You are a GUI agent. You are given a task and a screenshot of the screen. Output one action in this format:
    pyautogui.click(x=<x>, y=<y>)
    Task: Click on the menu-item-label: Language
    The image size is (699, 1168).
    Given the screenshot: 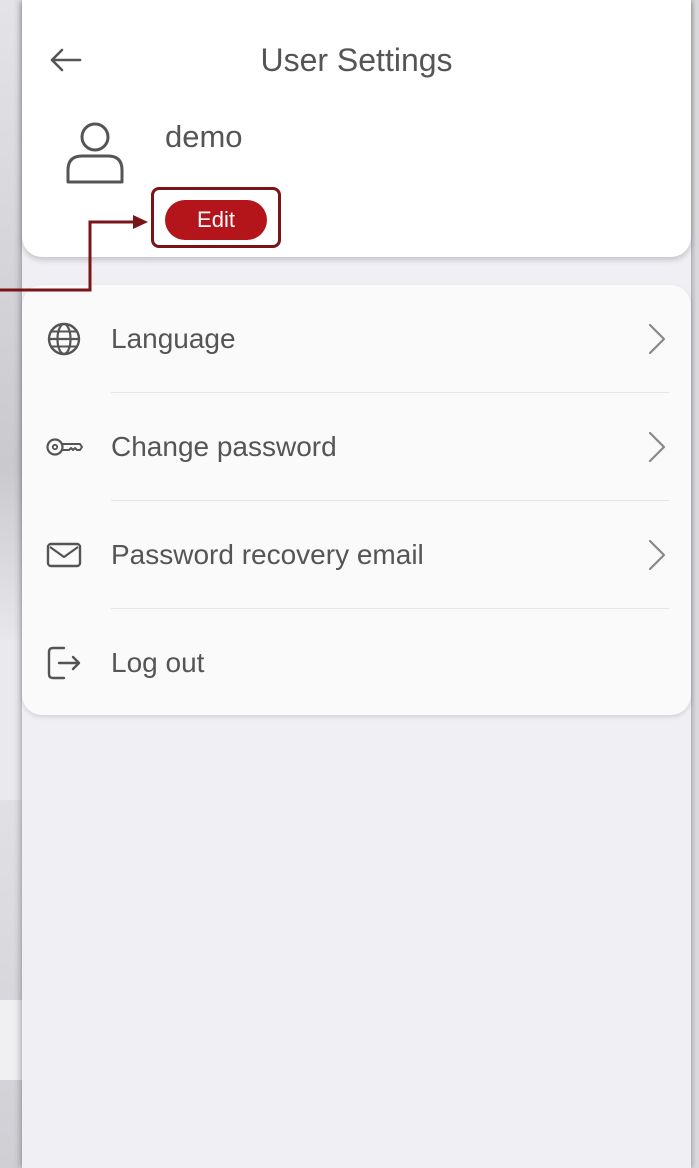 What is the action you would take?
    pyautogui.click(x=173, y=338)
    